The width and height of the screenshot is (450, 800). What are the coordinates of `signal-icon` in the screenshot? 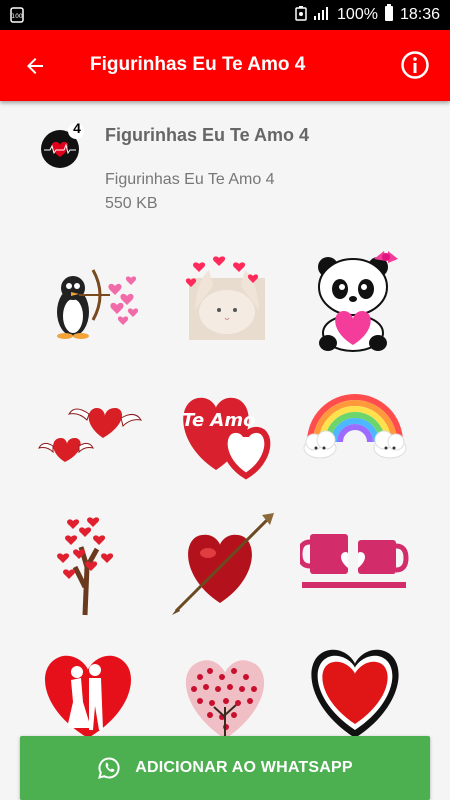 It's located at (322, 15).